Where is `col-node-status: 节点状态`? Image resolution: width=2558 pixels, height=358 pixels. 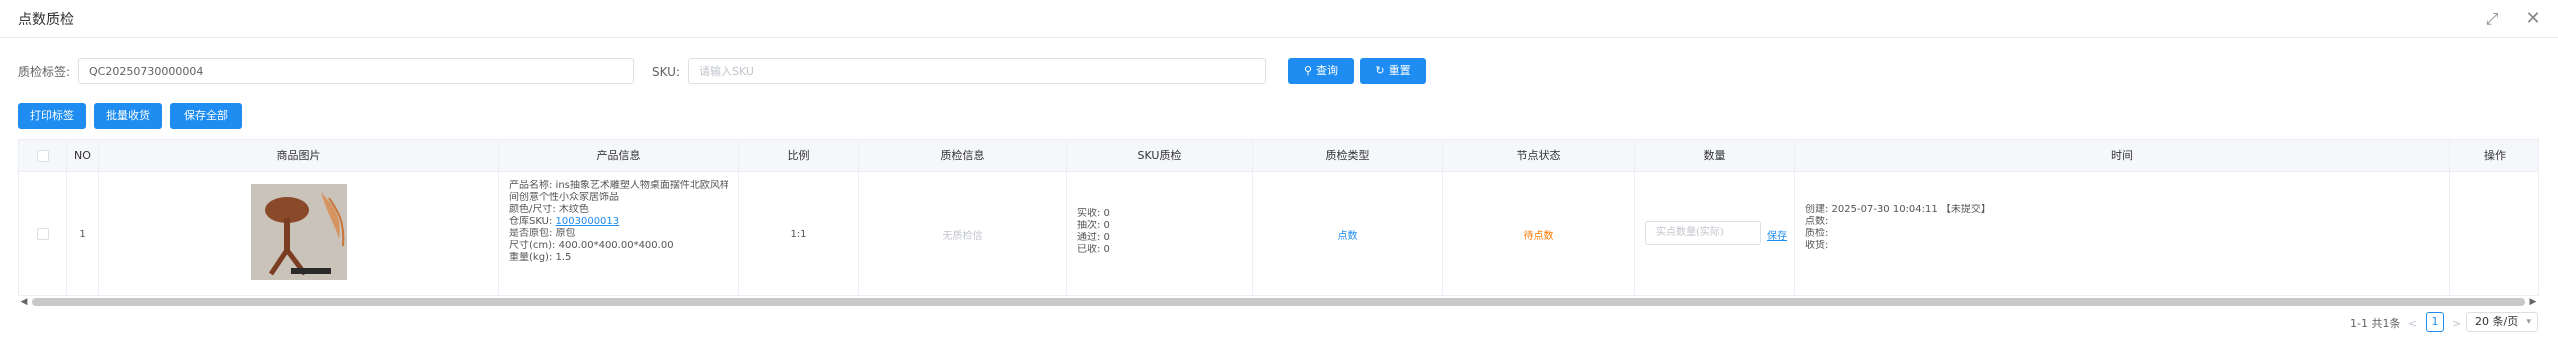 col-node-status: 节点状态 is located at coordinates (1539, 156).